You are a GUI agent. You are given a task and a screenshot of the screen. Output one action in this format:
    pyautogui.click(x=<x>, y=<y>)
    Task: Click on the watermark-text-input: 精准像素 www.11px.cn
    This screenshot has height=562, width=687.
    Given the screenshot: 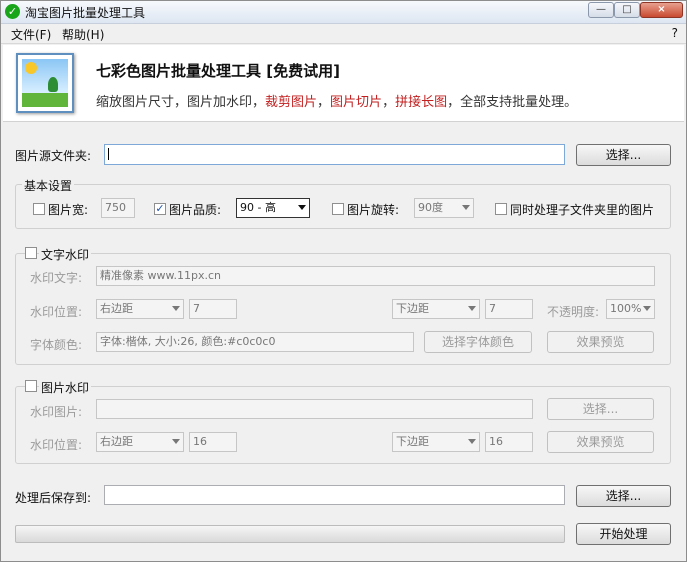 What is the action you would take?
    pyautogui.click(x=375, y=276)
    